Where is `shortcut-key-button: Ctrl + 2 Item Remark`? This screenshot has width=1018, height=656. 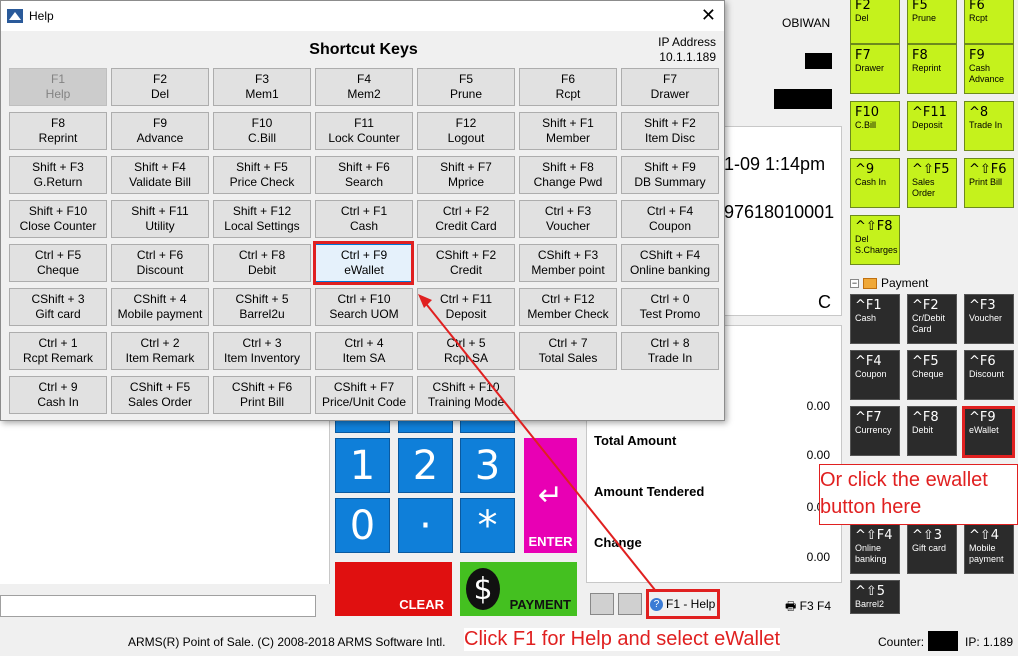 shortcut-key-button: Ctrl + 2 Item Remark is located at coordinates (160, 351).